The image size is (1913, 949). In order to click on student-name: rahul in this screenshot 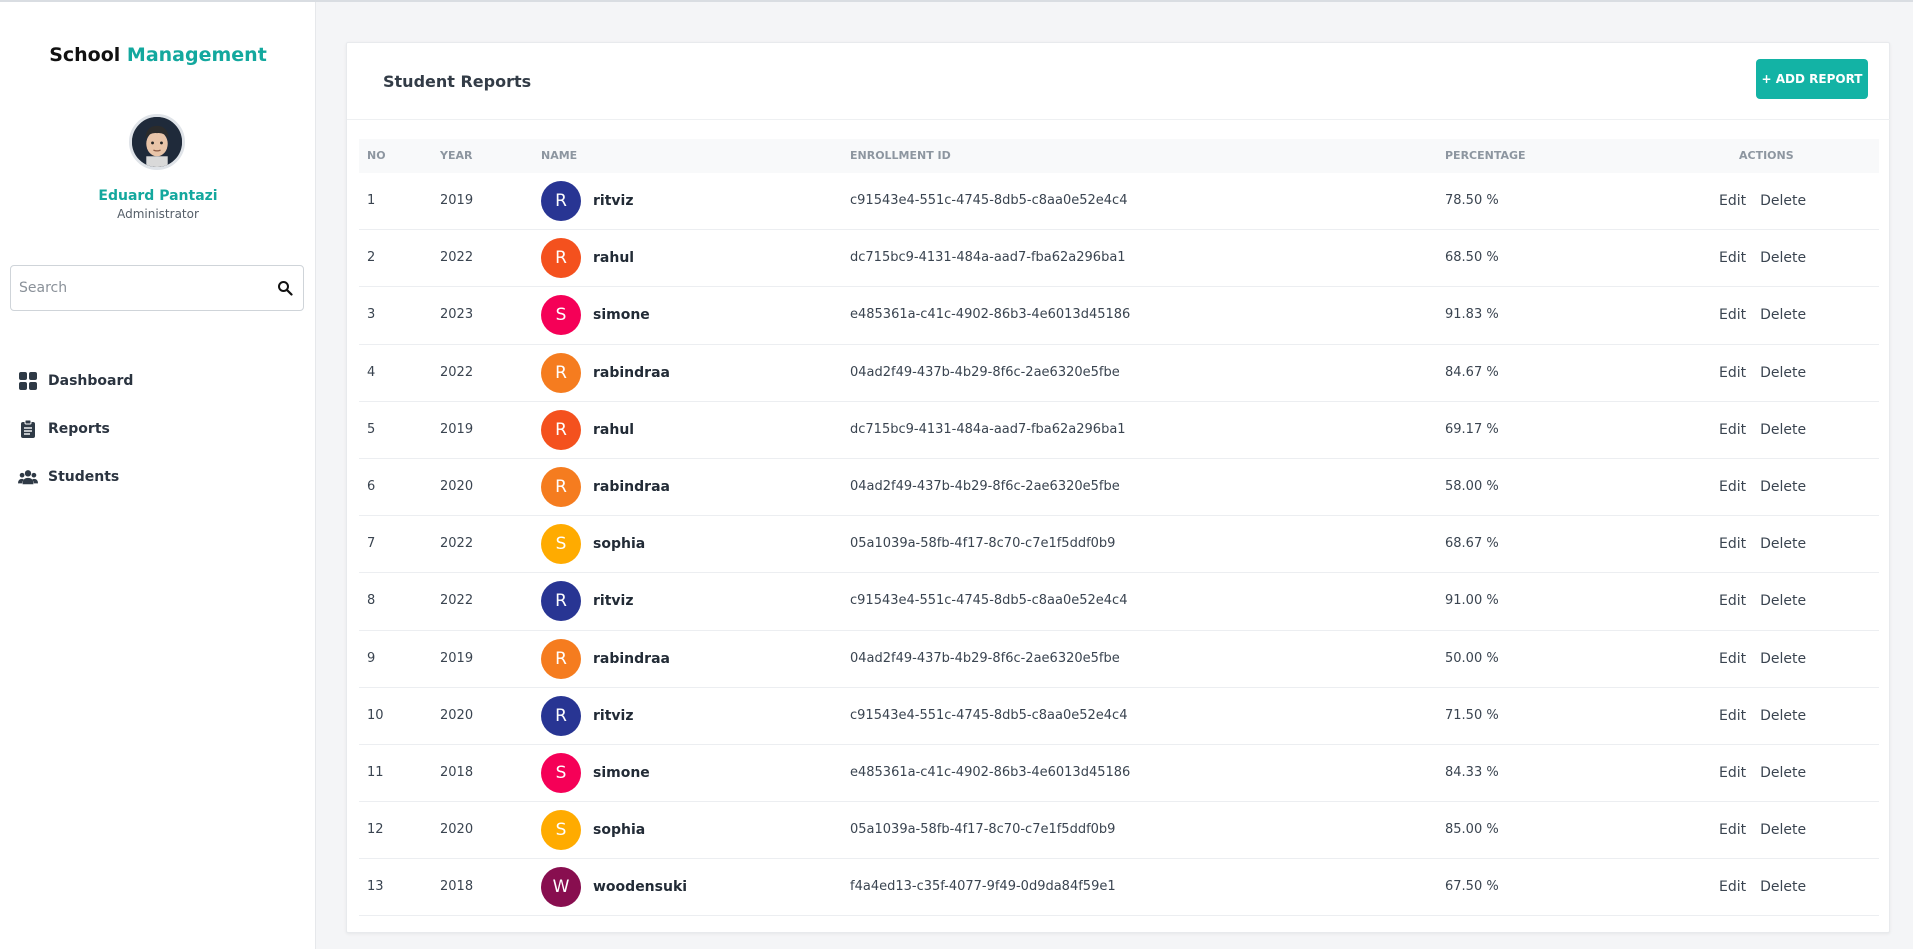, I will do `click(614, 258)`.